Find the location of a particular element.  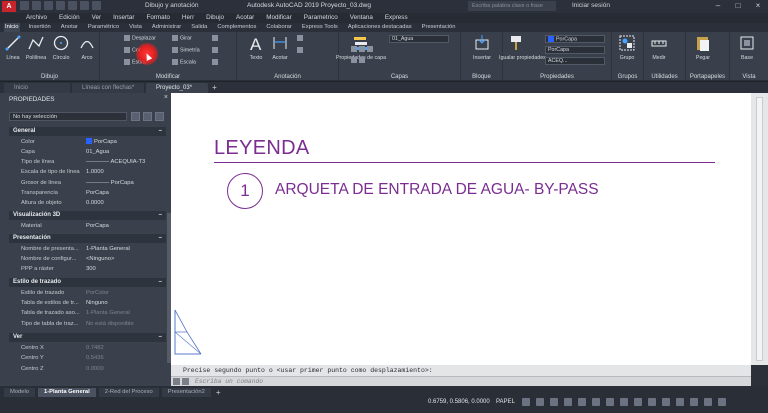

prop-row: Nombre de presenta... 1-Planta General is located at coordinates (87, 249).